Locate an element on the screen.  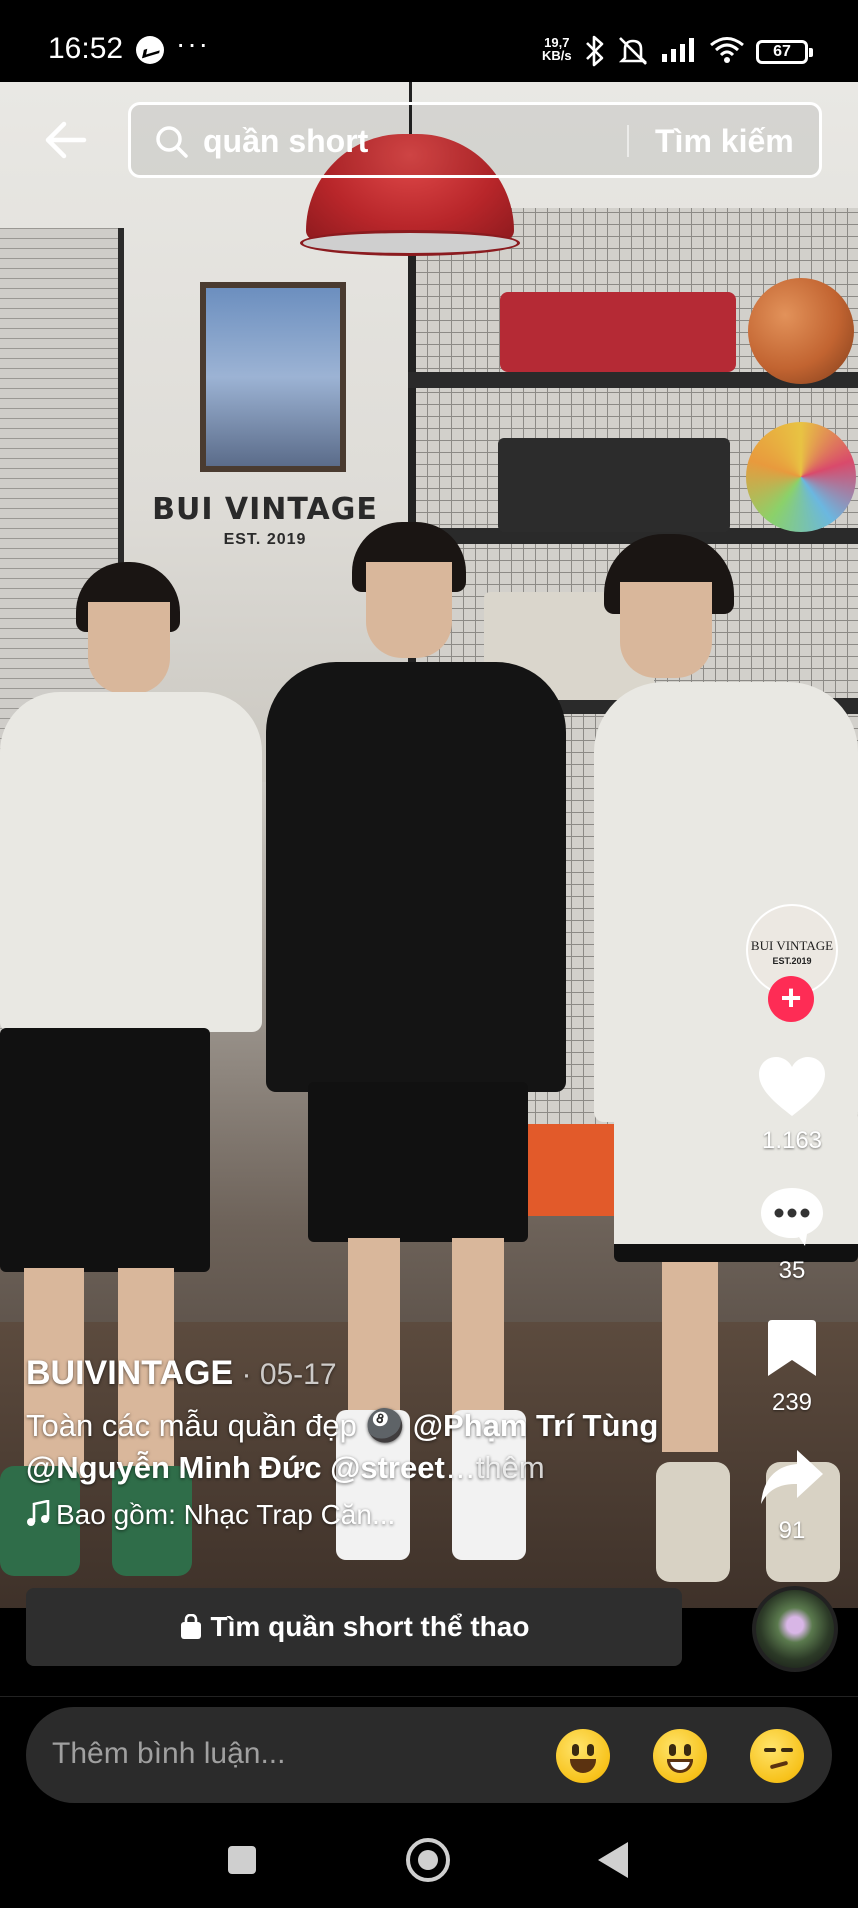
store-sign-brand: BUI VINTAGE is located at coordinates (265, 509).